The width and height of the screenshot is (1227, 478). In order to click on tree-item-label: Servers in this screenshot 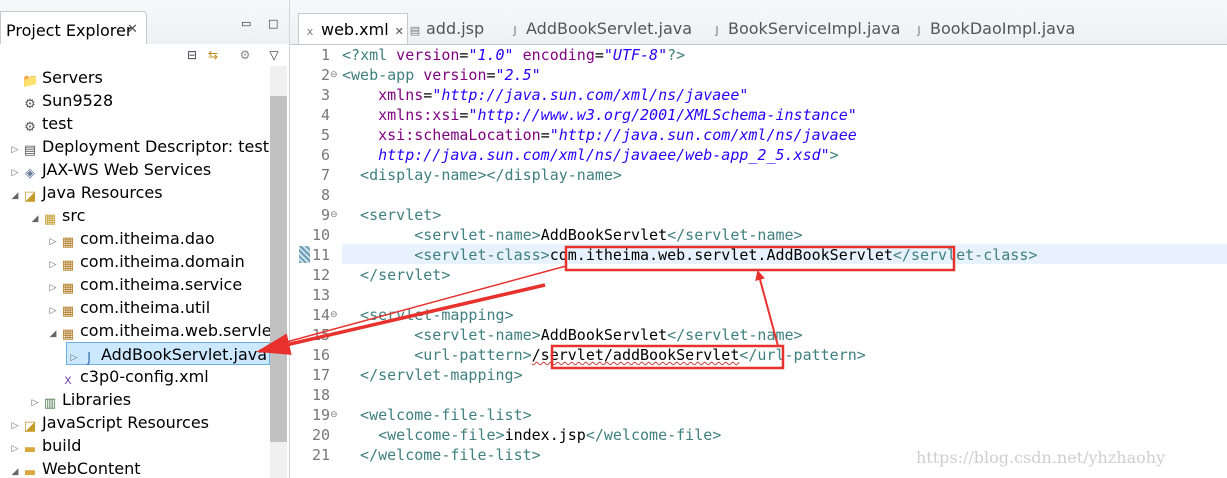, I will do `click(72, 77)`.